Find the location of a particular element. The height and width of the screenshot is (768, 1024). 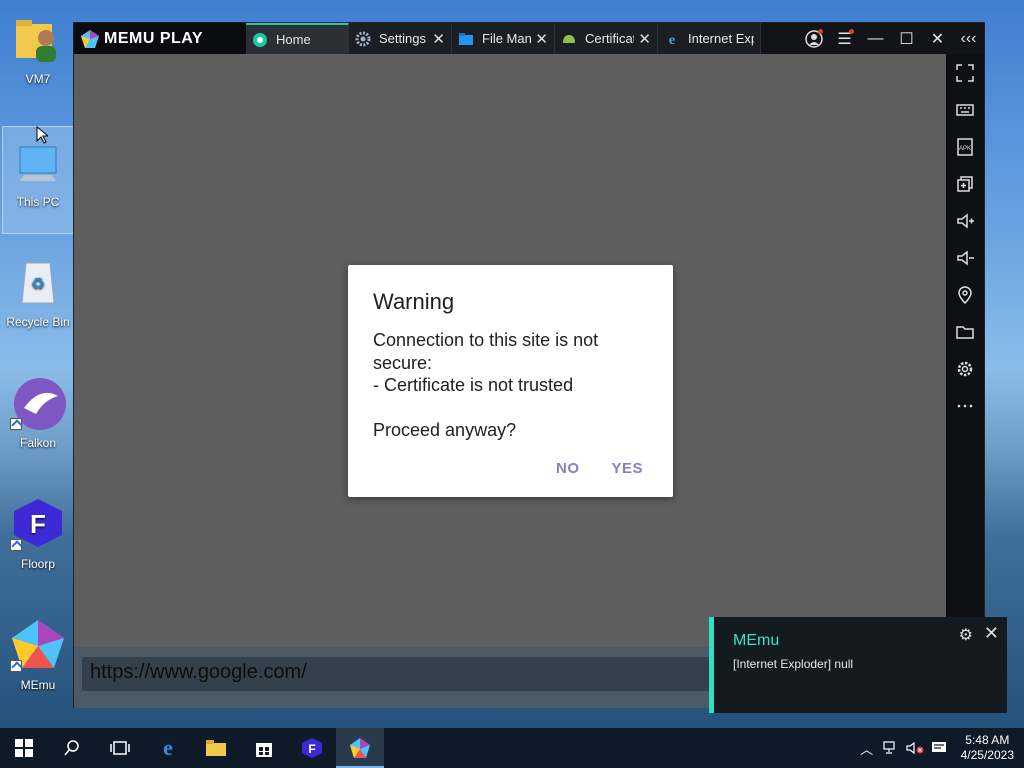

notification-toast: MEmu [Internet Exploder] null ⚙ ✕ is located at coordinates (858, 665).